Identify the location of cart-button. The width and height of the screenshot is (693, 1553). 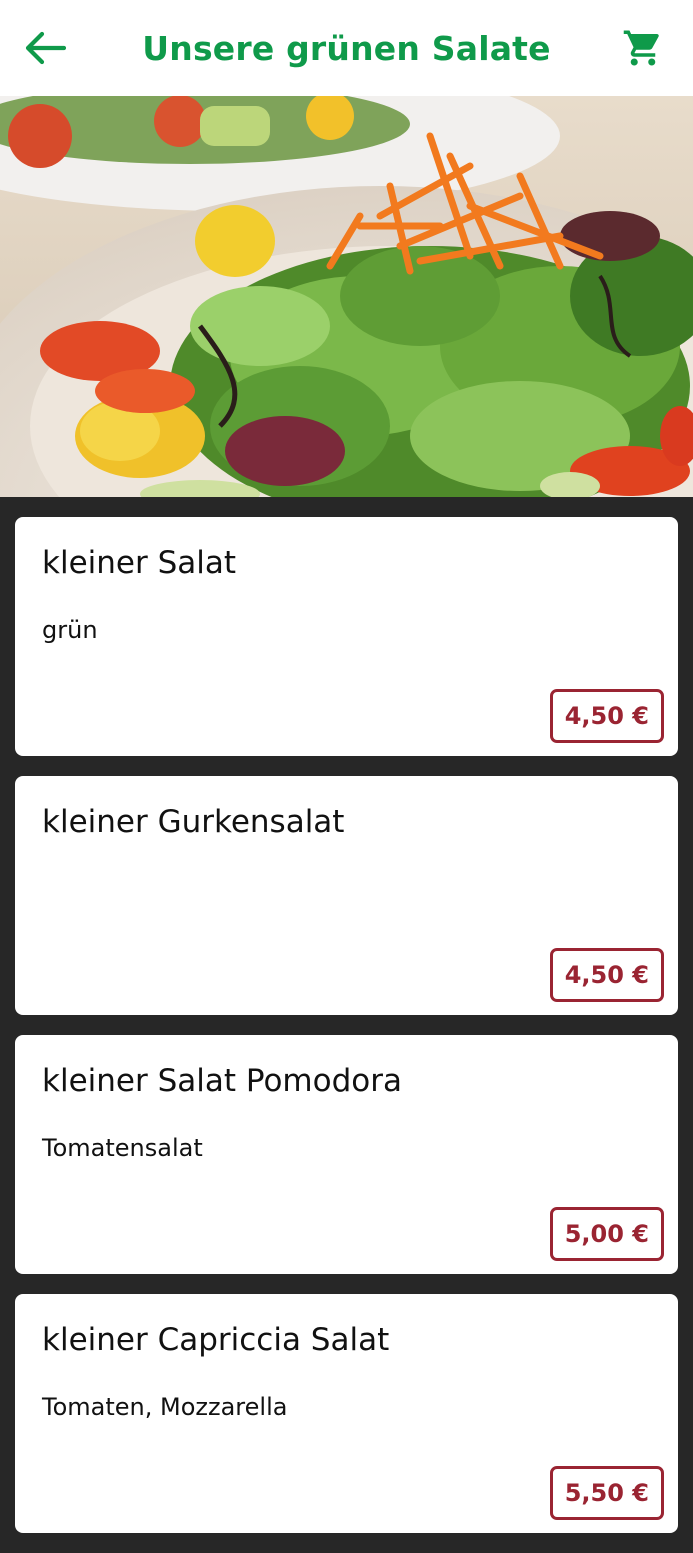
(643, 48).